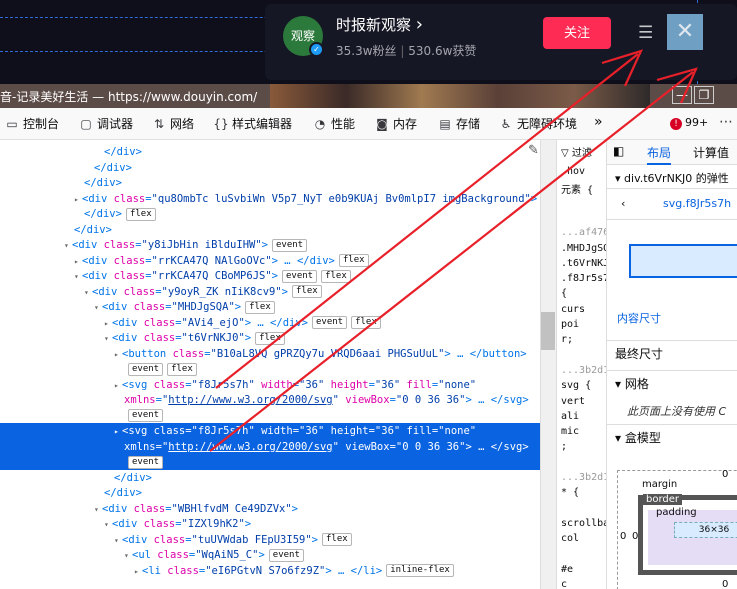  What do you see at coordinates (420, 570) in the screenshot?
I see `inline-flex-badge: inline-flex` at bounding box center [420, 570].